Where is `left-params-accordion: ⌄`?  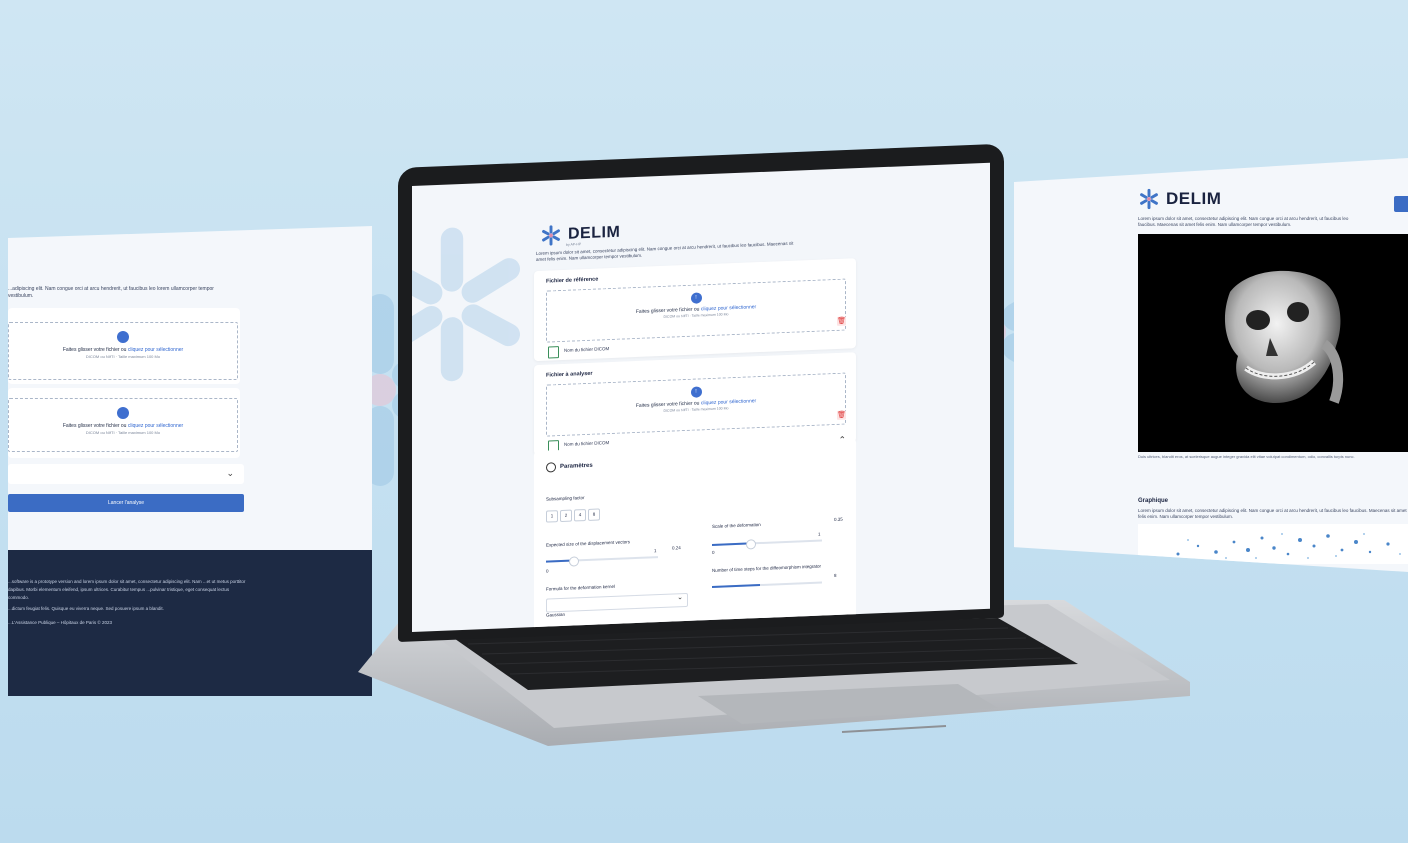
left-params-accordion: ⌄ is located at coordinates (126, 474).